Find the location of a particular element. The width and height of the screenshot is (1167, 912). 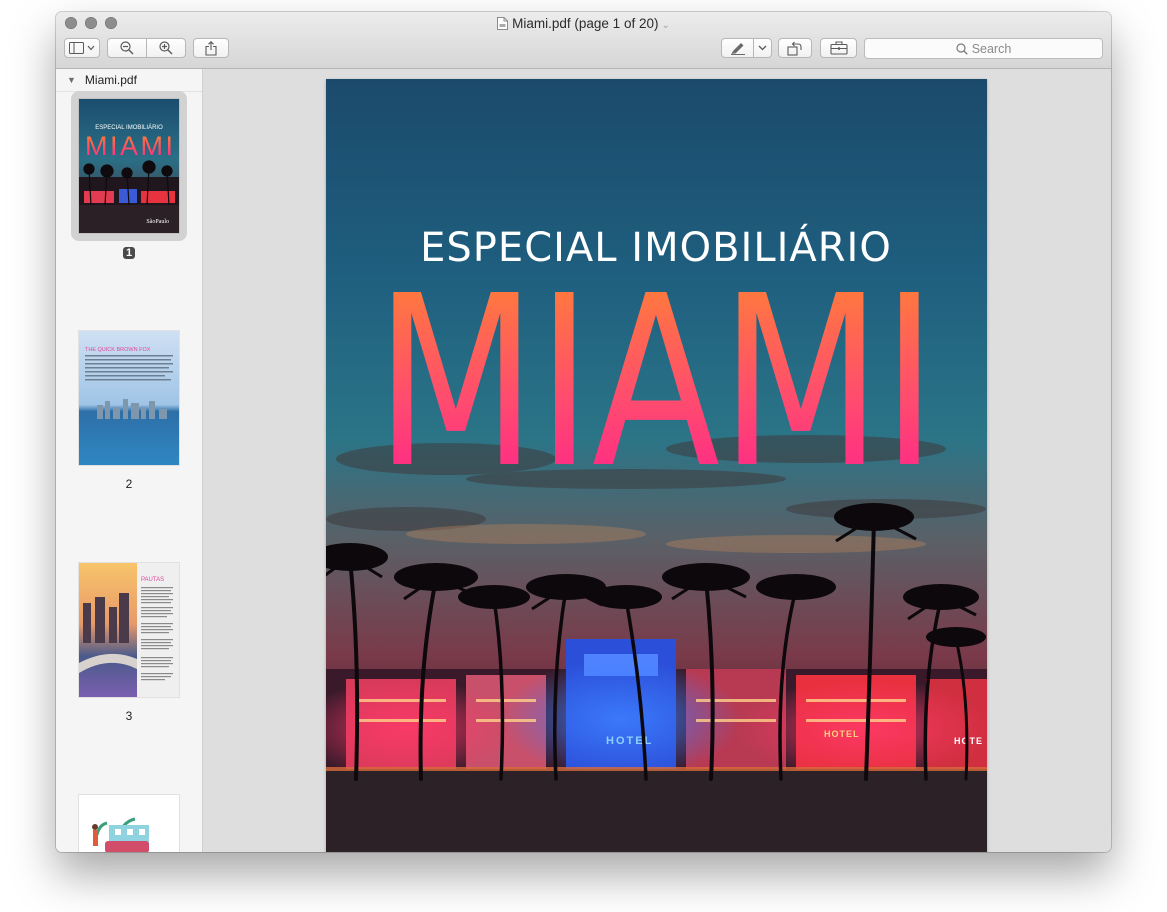

zoom-in-button is located at coordinates (166, 48).